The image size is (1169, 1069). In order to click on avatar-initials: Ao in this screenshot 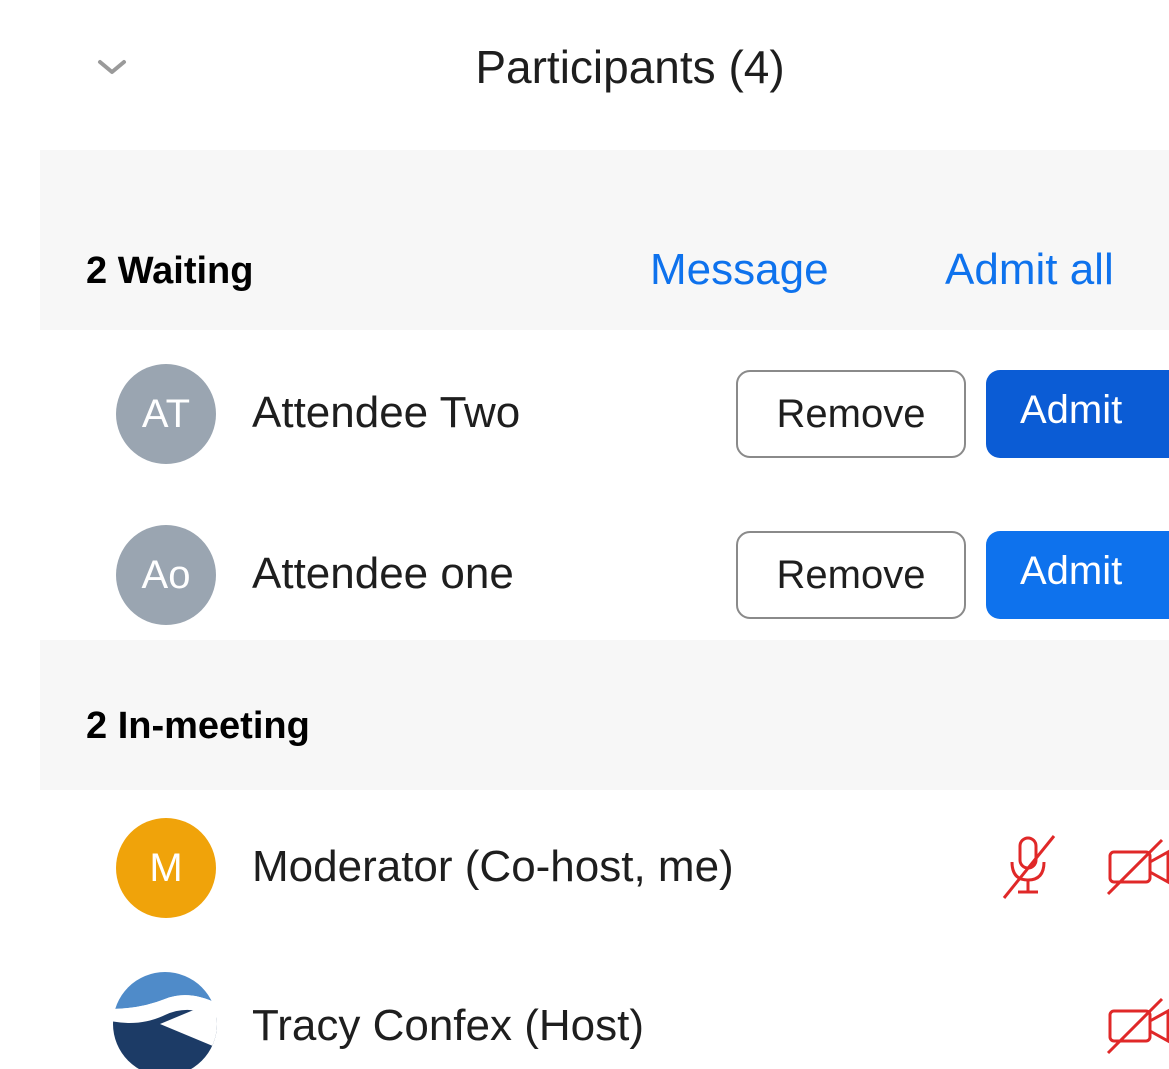, I will do `click(166, 574)`.